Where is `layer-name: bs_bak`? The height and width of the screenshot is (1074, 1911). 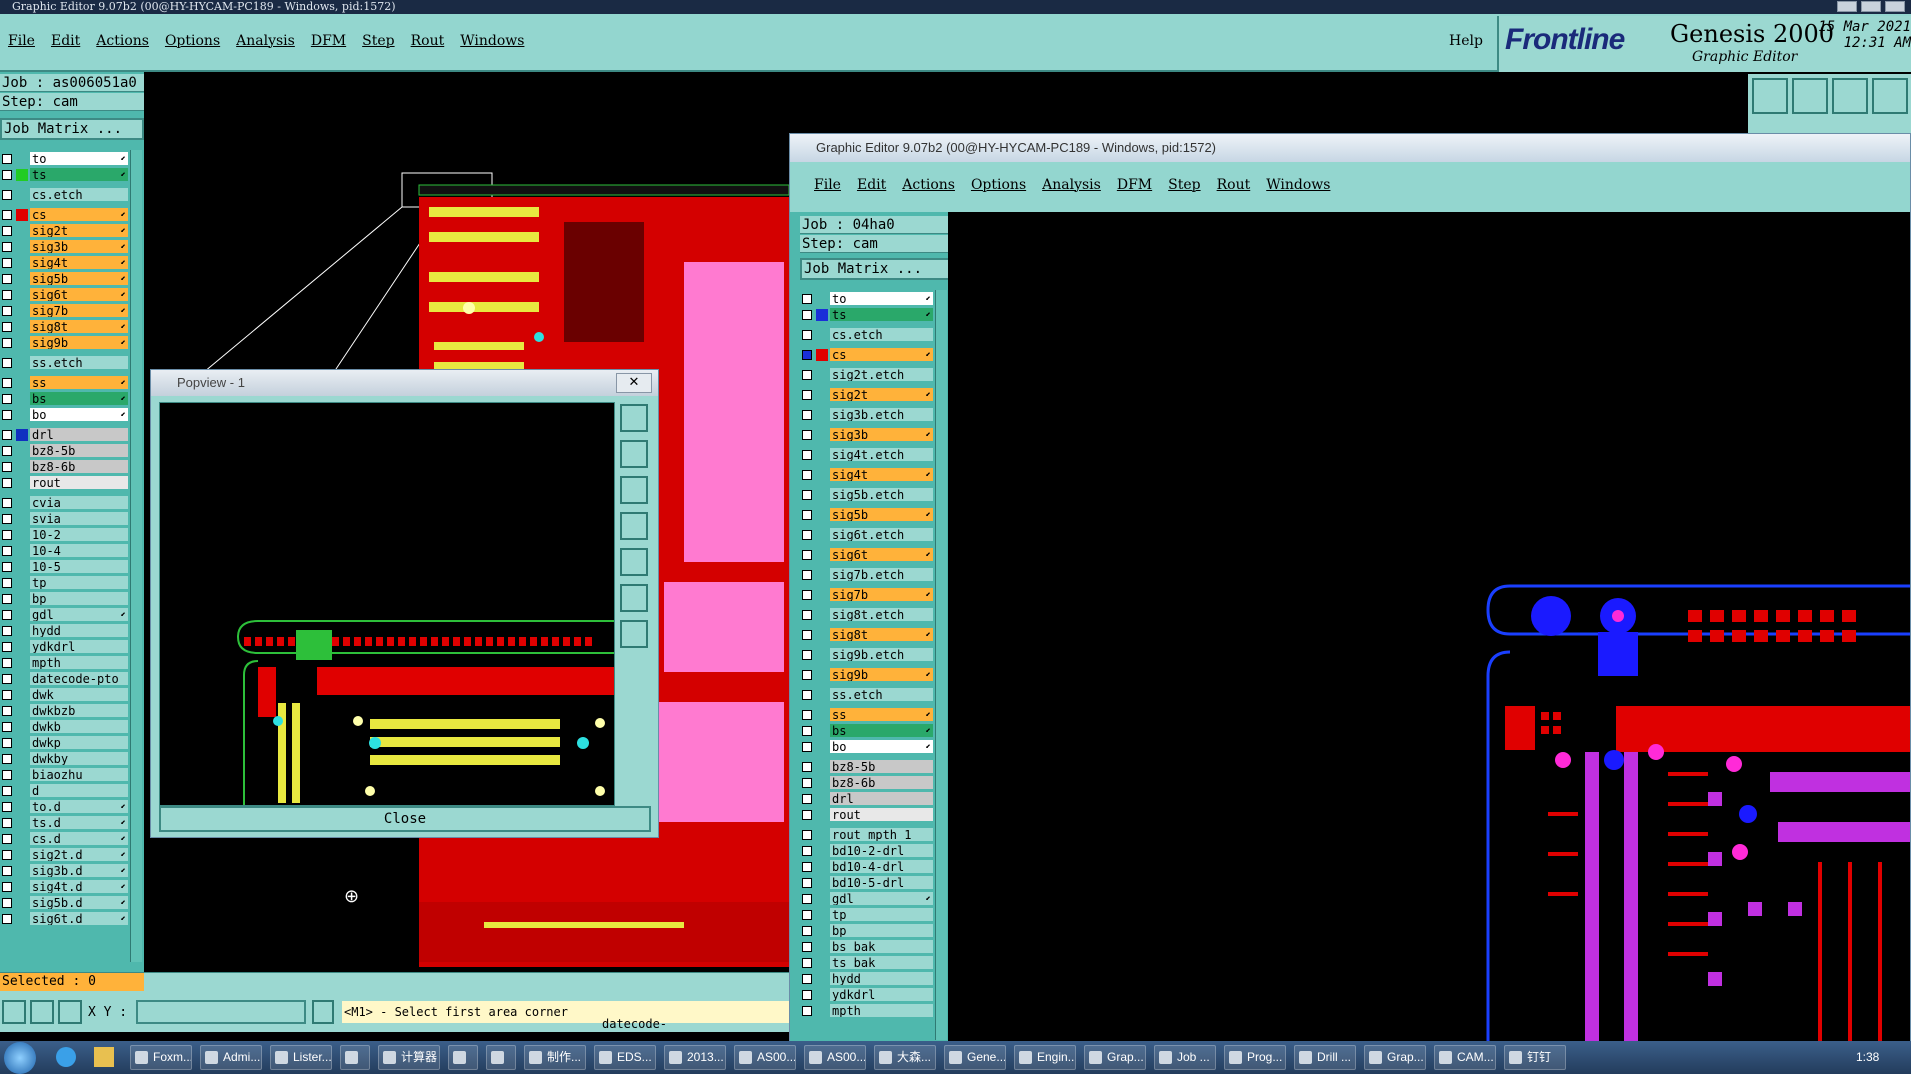 layer-name: bs_bak is located at coordinates (881, 946).